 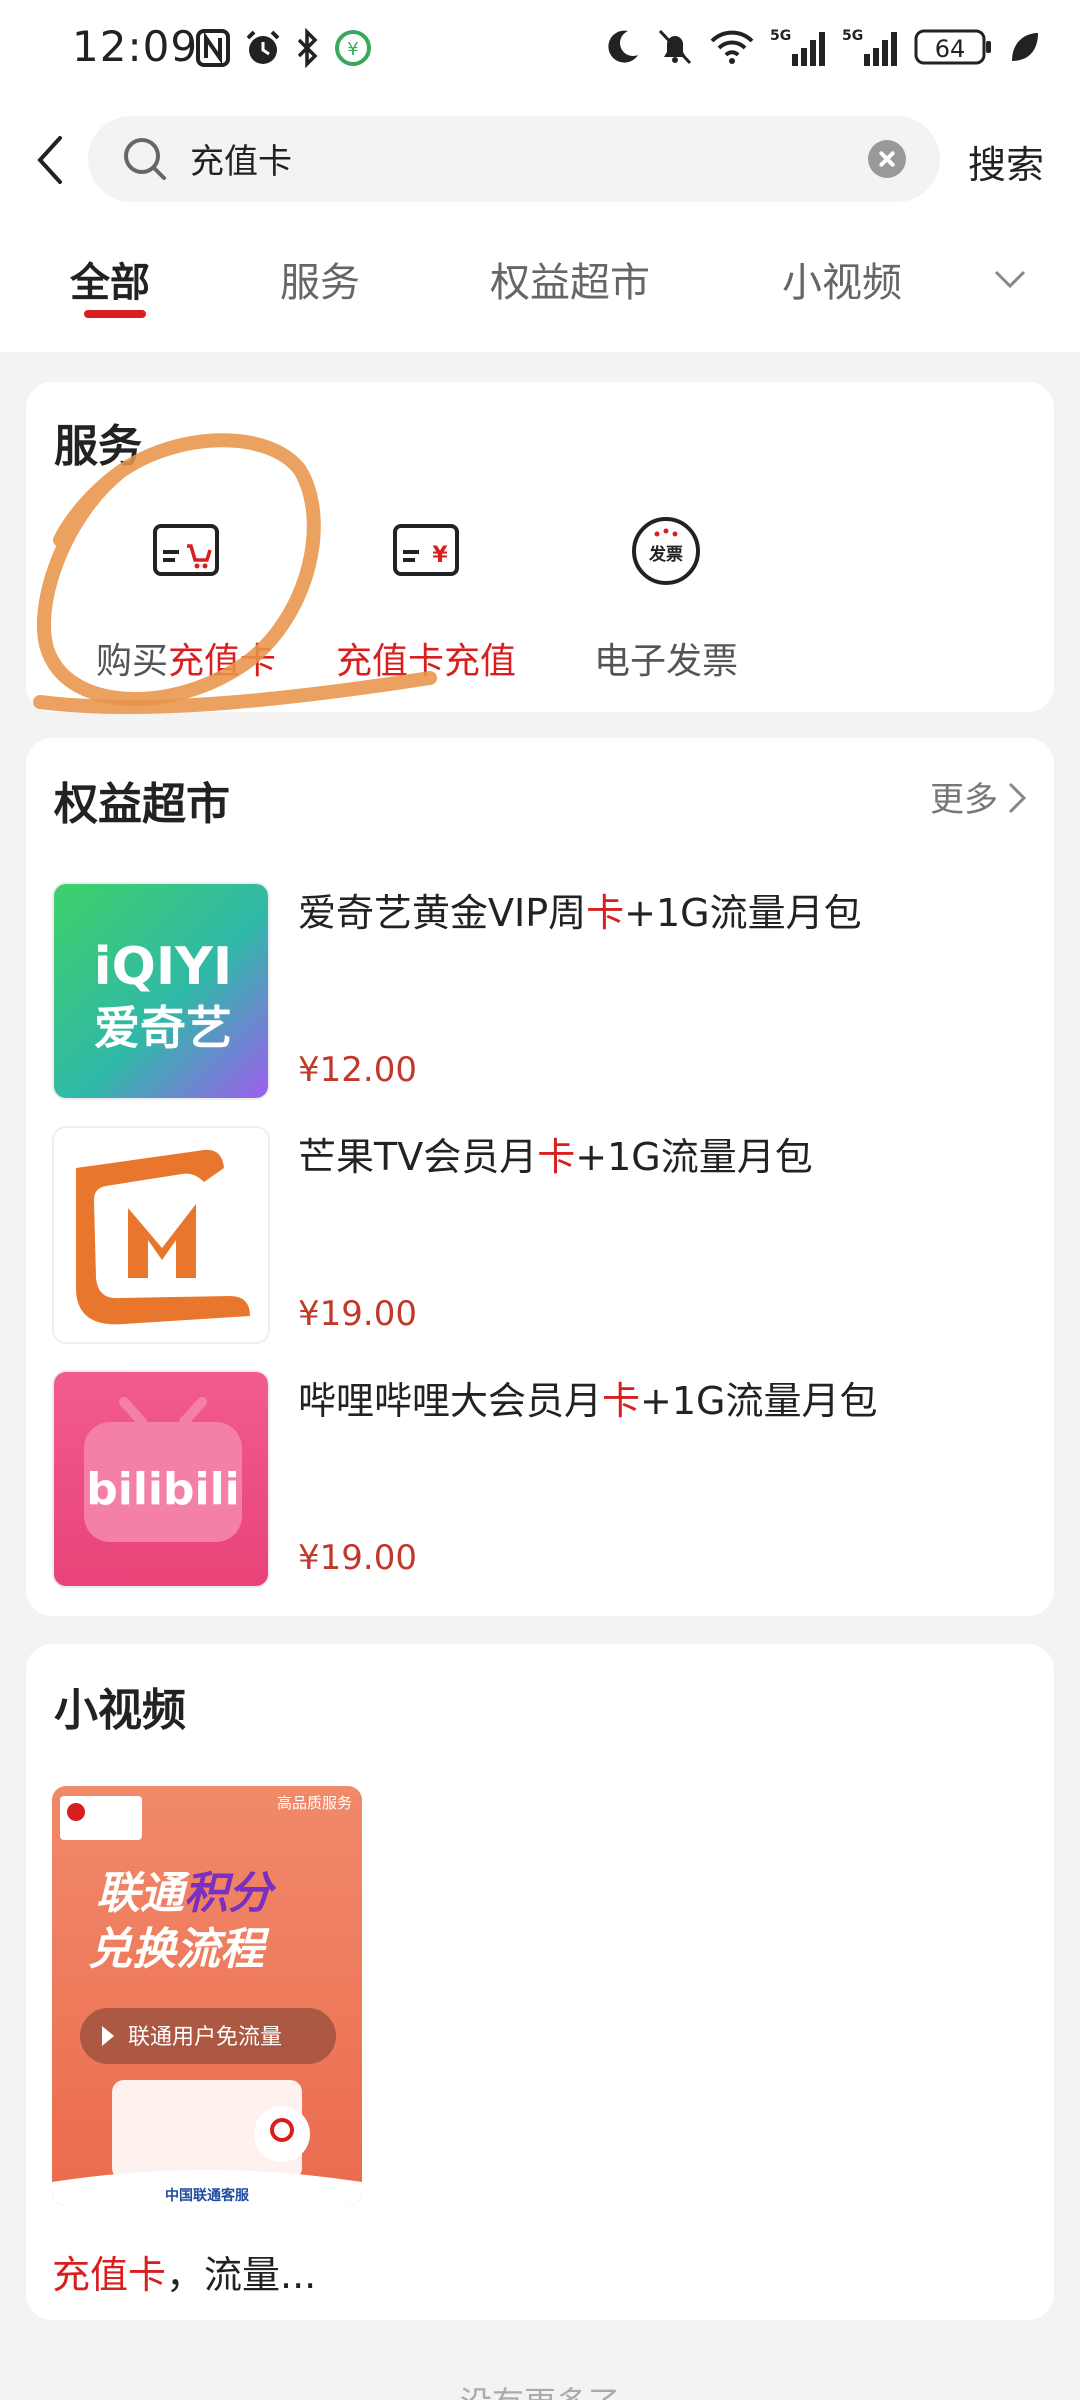 I want to click on leaf-icon, so click(x=1025, y=47).